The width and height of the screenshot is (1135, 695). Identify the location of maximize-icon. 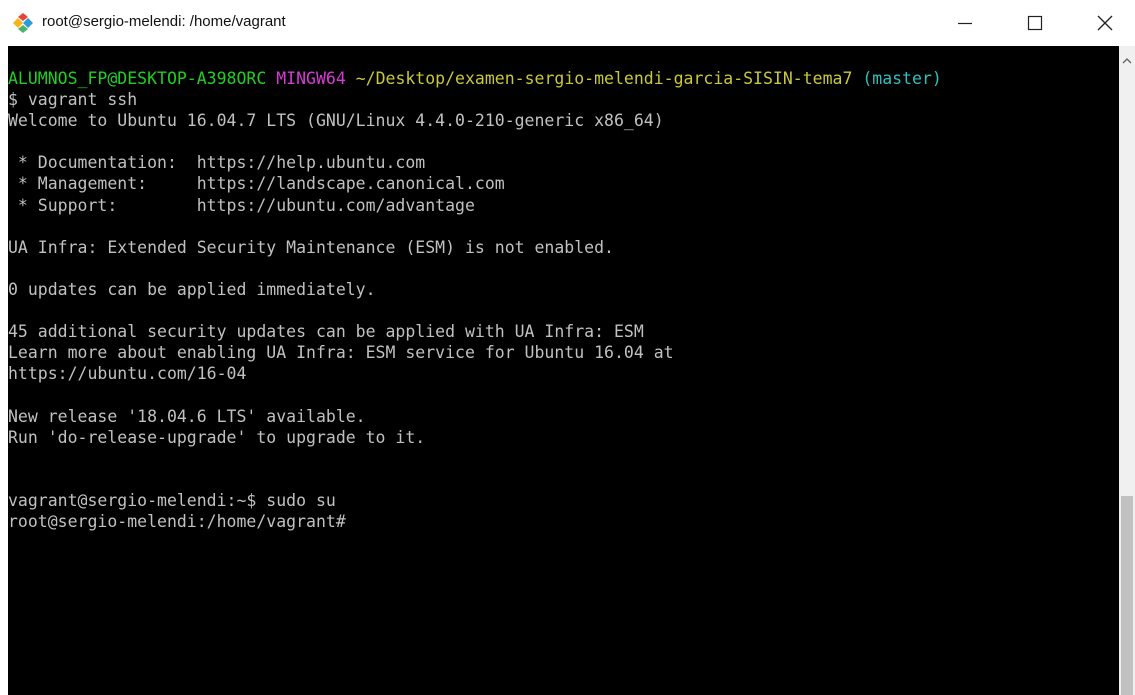
(1035, 23).